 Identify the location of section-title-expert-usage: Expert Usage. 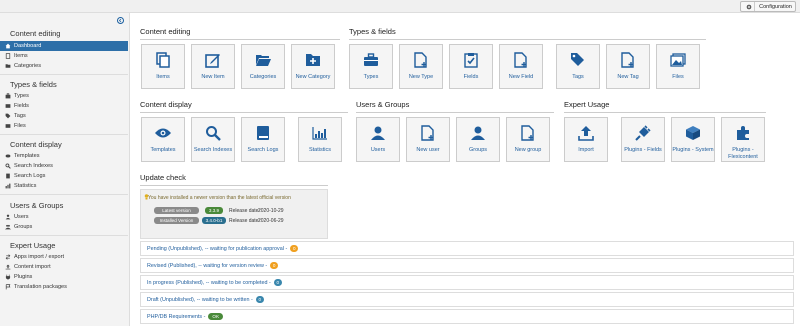
(587, 104).